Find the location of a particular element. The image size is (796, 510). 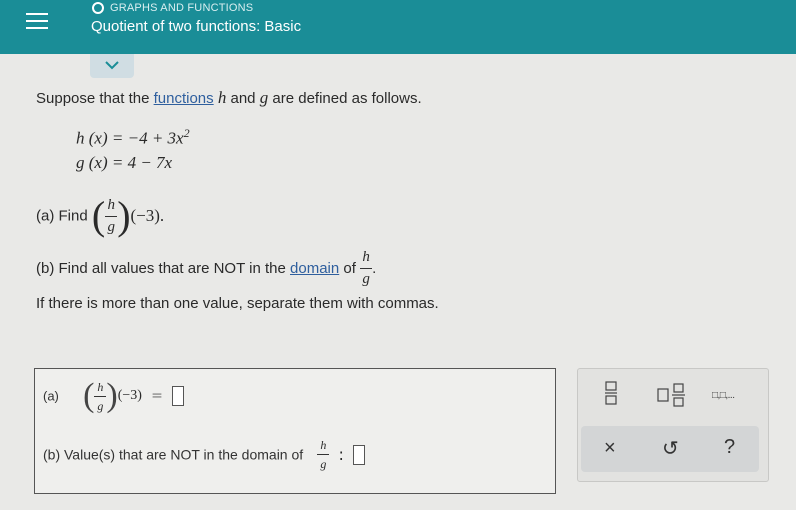

part-a-label: (a) Find is located at coordinates (62, 216).